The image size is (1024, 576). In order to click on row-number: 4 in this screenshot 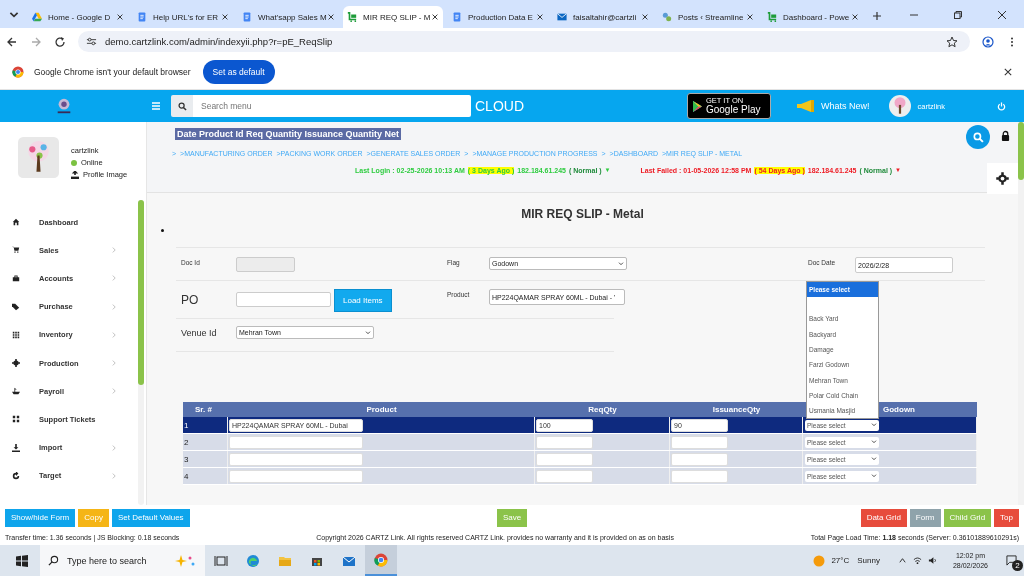, I will do `click(186, 476)`.